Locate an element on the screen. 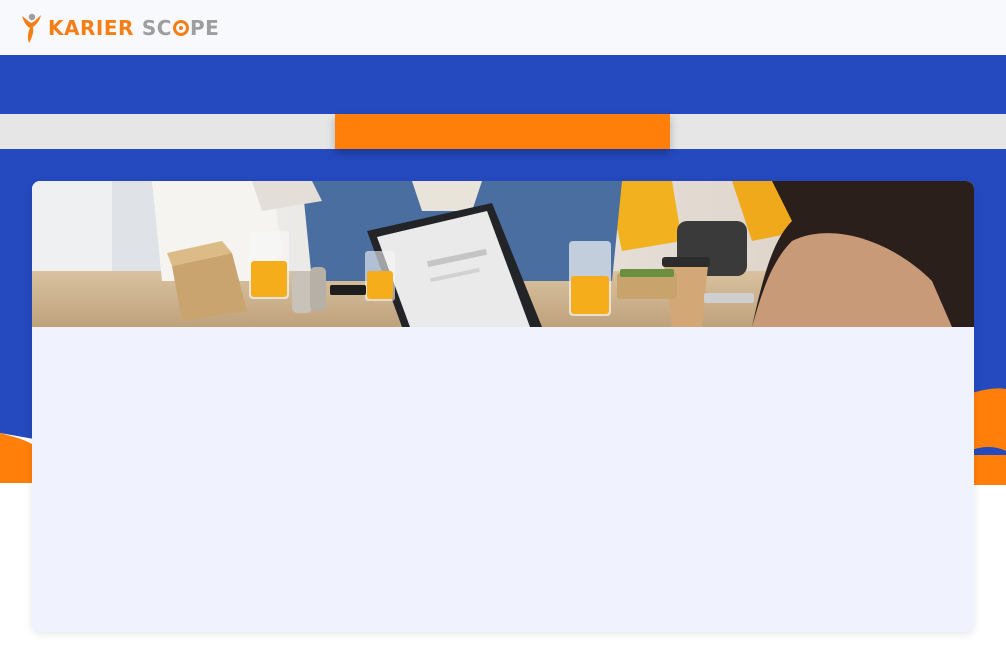 The height and width of the screenshot is (662, 1006). logo-wordmark: KARIER SC PE is located at coordinates (133, 28).